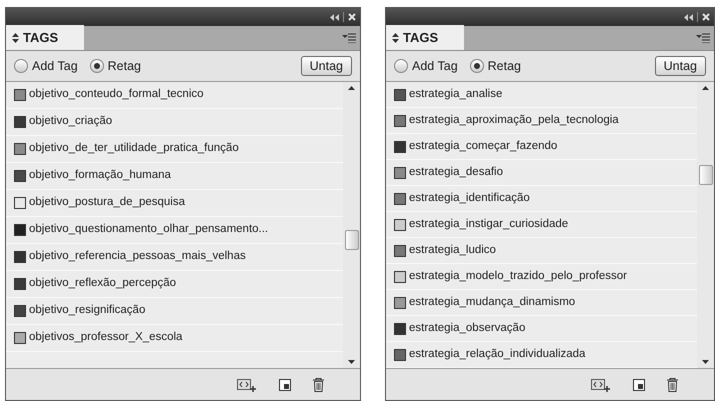 This screenshot has width=715, height=401. What do you see at coordinates (541, 173) in the screenshot?
I see `tag-list-item: estrategia_desafio` at bounding box center [541, 173].